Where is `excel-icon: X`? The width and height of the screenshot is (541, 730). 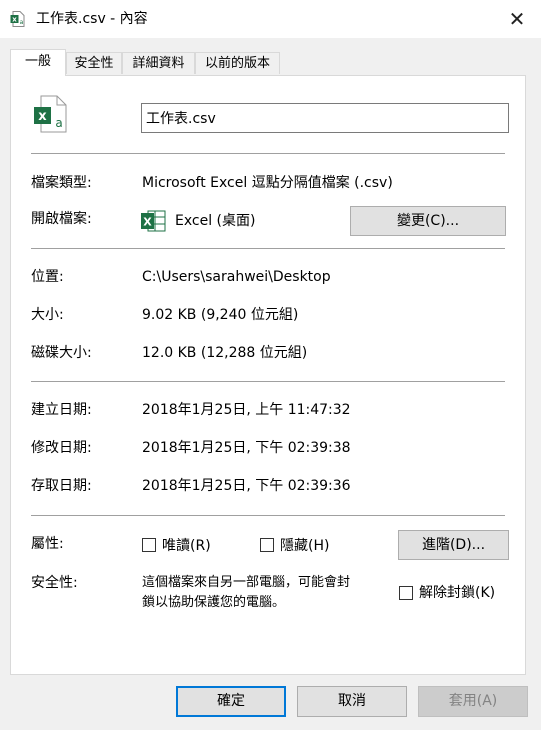 excel-icon: X is located at coordinates (153, 221).